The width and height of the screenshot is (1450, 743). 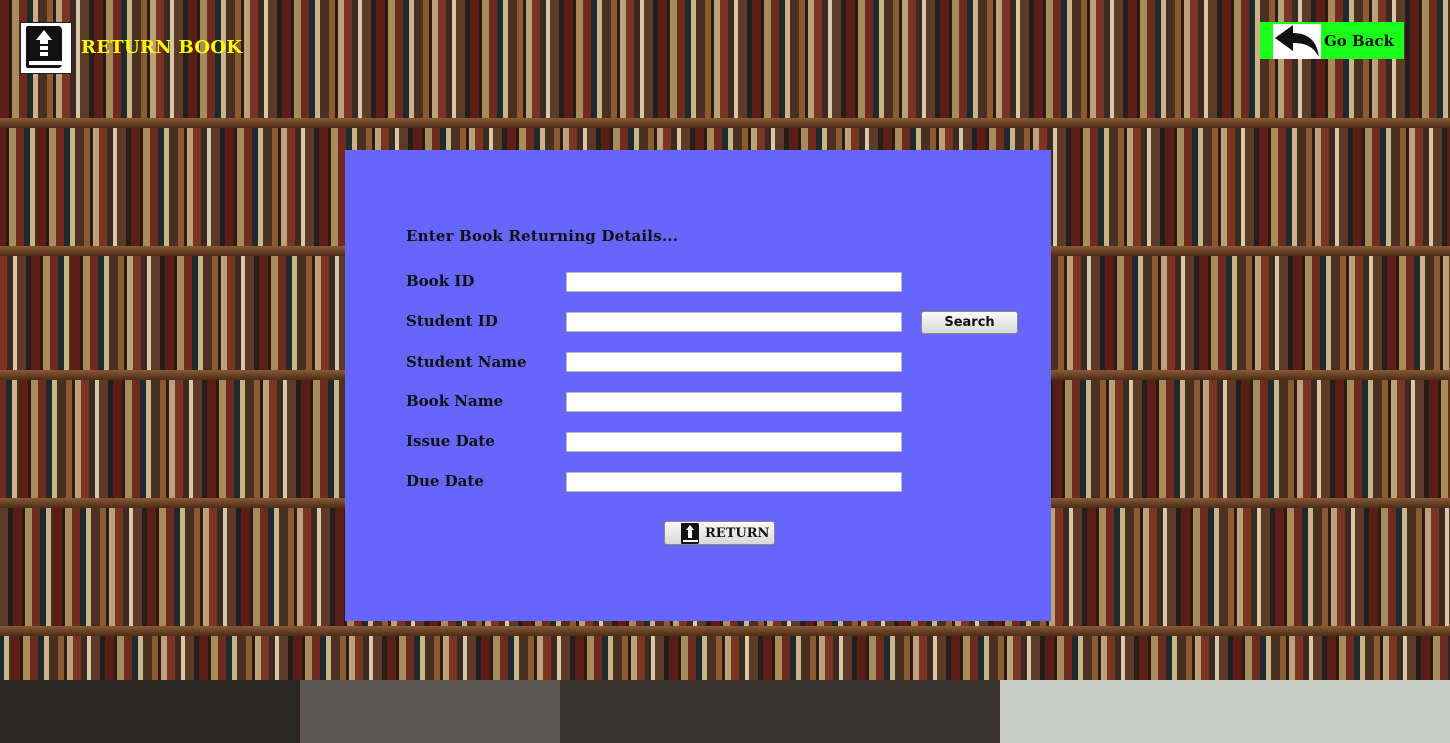 I want to click on student-id-label: Student ID, so click(x=452, y=321).